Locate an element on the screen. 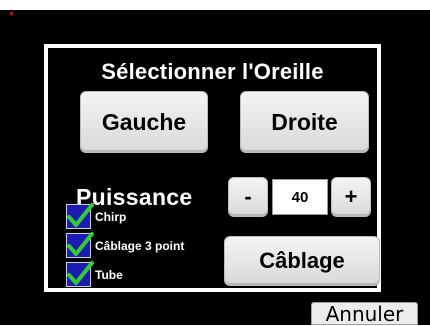  indicator-dot is located at coordinates (11, 13).